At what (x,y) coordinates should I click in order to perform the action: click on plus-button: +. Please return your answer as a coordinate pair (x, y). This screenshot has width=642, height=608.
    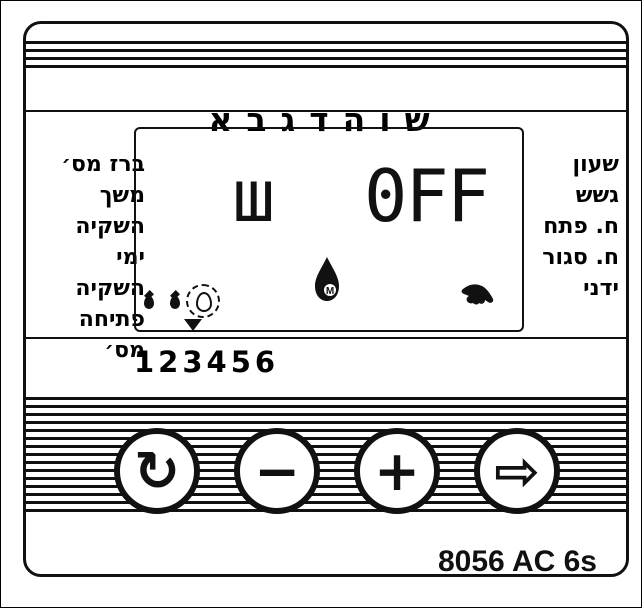
    Looking at the image, I should click on (397, 471).